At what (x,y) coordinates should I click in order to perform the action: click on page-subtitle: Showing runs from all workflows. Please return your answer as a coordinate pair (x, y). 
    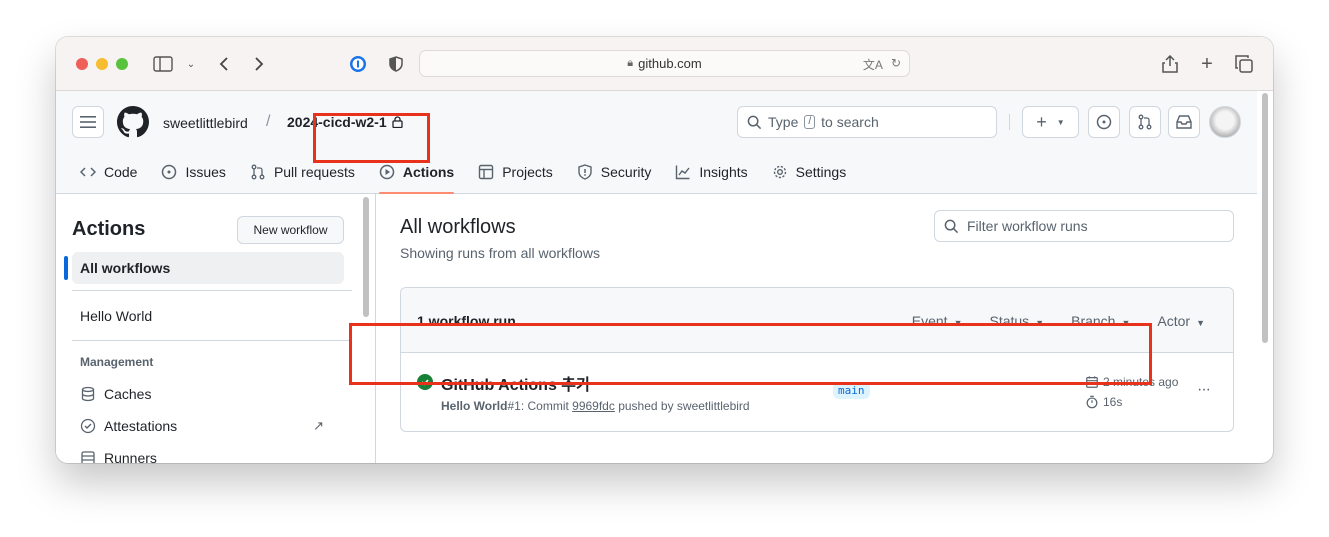
    Looking at the image, I should click on (500, 253).